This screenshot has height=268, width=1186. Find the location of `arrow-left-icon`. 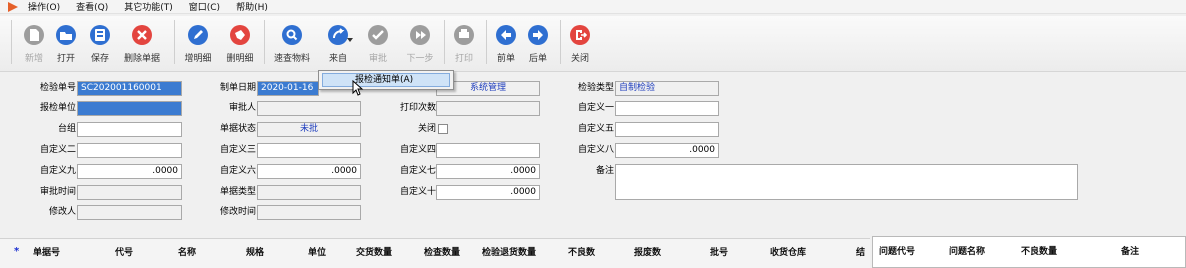

arrow-left-icon is located at coordinates (506, 35).